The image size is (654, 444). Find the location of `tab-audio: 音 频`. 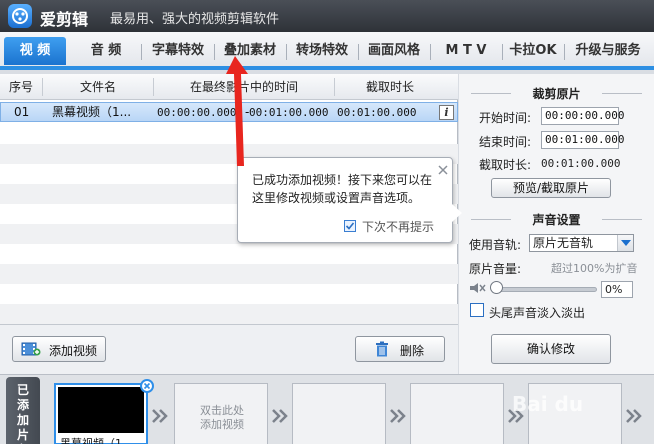

tab-audio: 音 频 is located at coordinates (106, 51).